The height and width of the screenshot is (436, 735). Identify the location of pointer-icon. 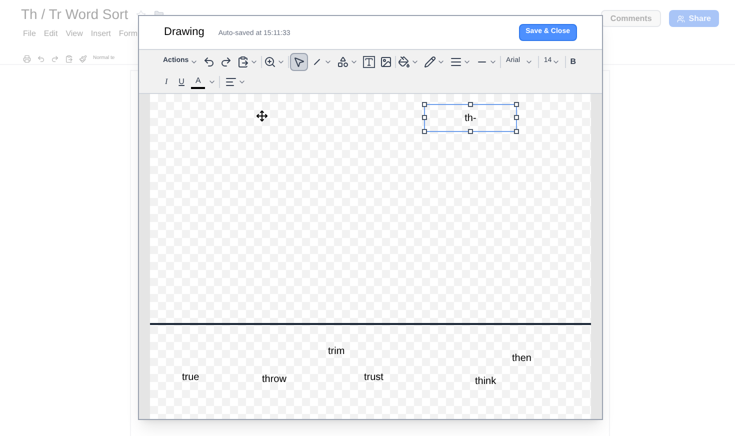
(298, 62).